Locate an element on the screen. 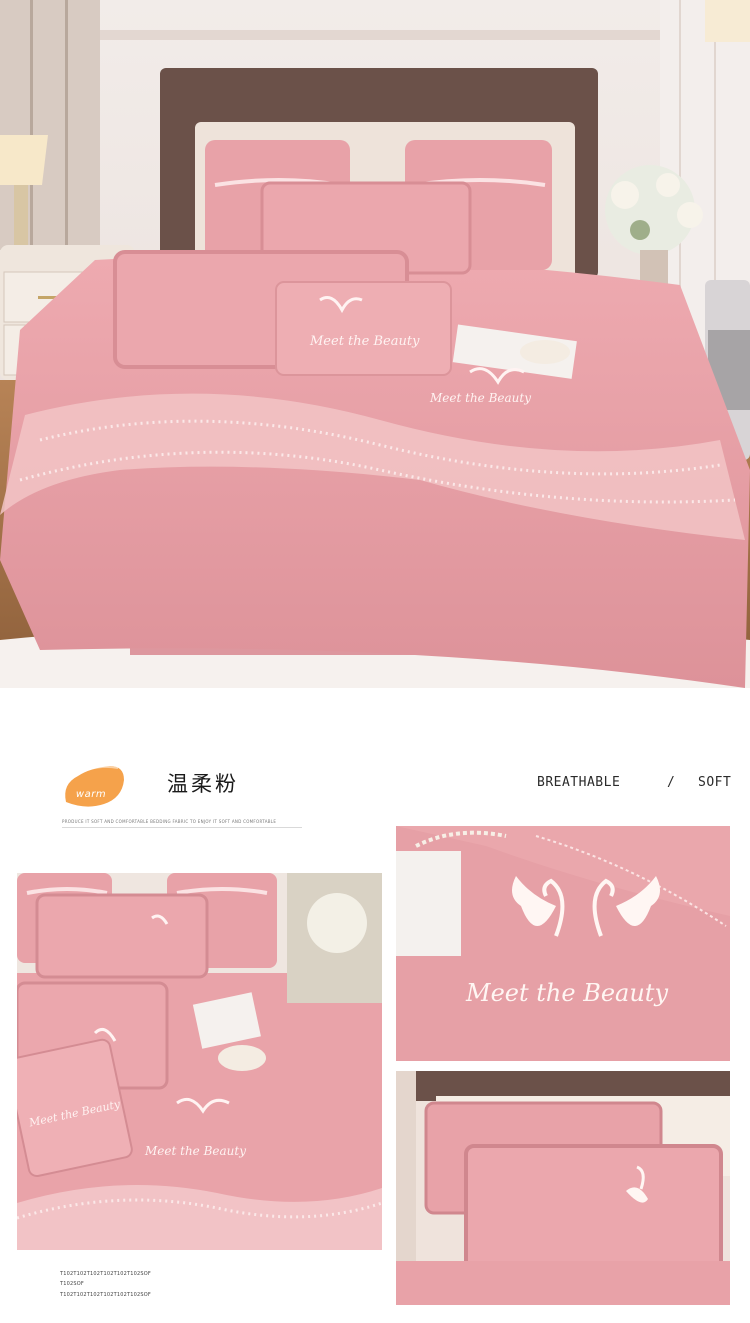  detail-photo-bed-overview: Meet the Beauty Meet the Beauty is located at coordinates (199, 1061).